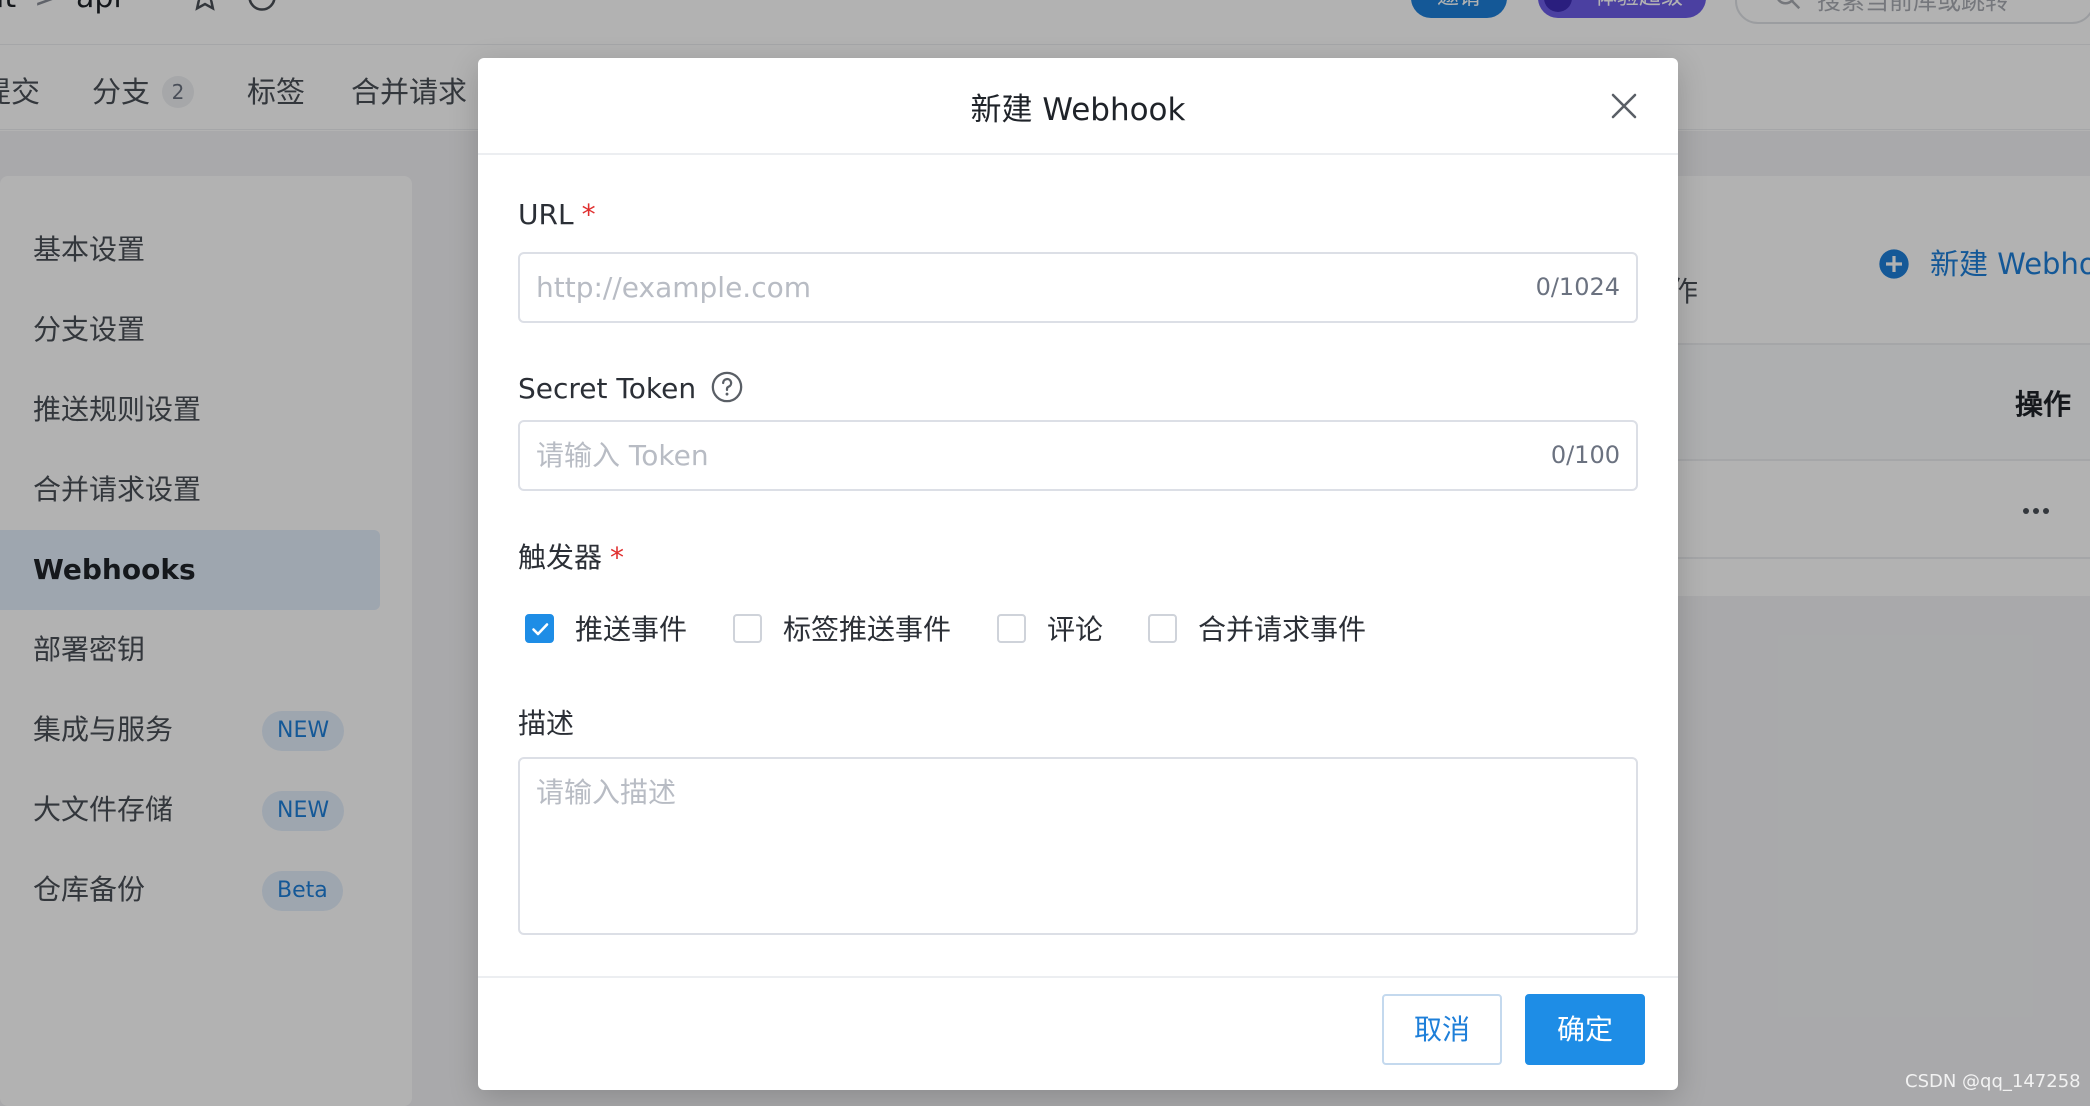 This screenshot has height=1106, width=2090. Describe the element at coordinates (1442, 1029) in the screenshot. I see `cancel-button: 取消` at that location.